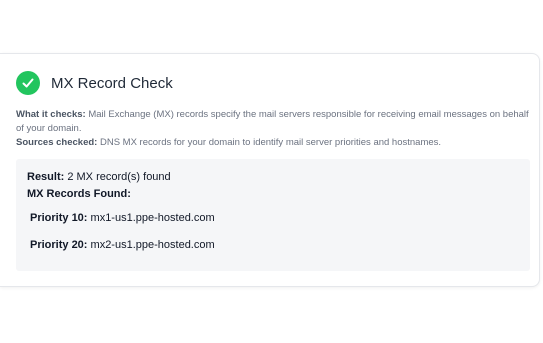 The image size is (543, 343). I want to click on mx-record-item: Priority 20: mx2-us1.ppe-hosted.com, so click(122, 245).